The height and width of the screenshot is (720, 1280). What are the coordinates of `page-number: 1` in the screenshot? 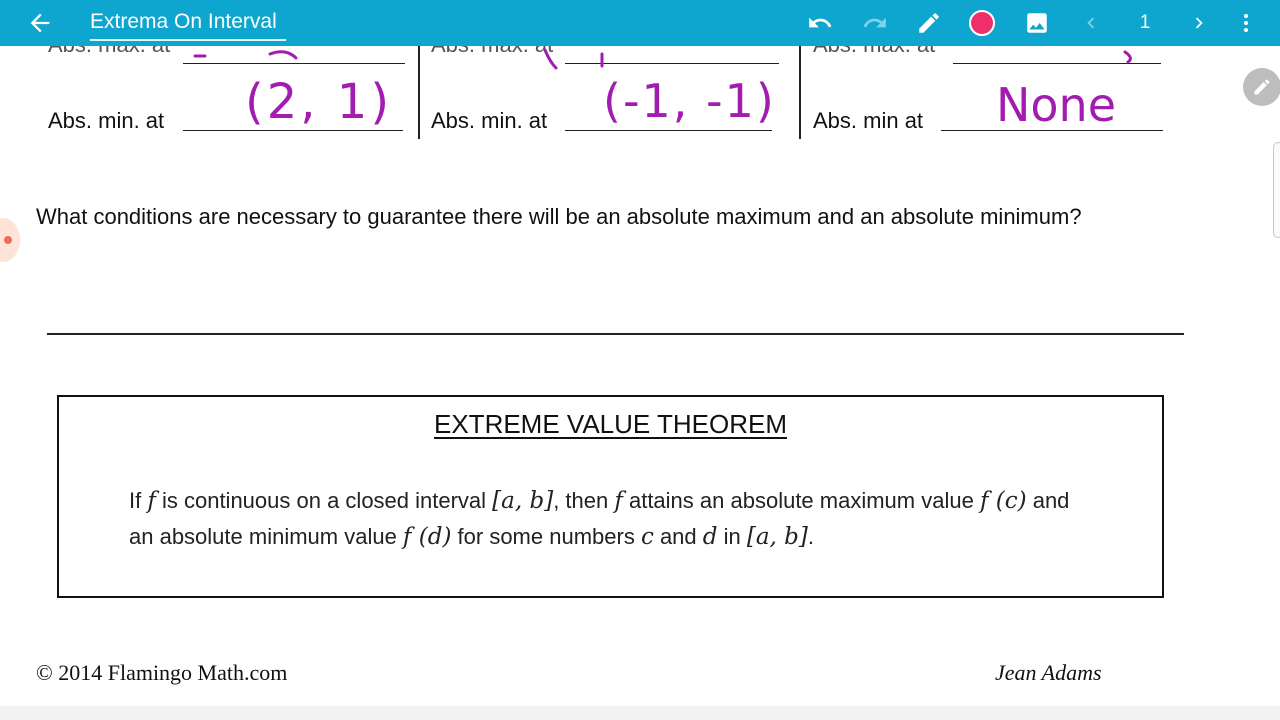 It's located at (1145, 23).